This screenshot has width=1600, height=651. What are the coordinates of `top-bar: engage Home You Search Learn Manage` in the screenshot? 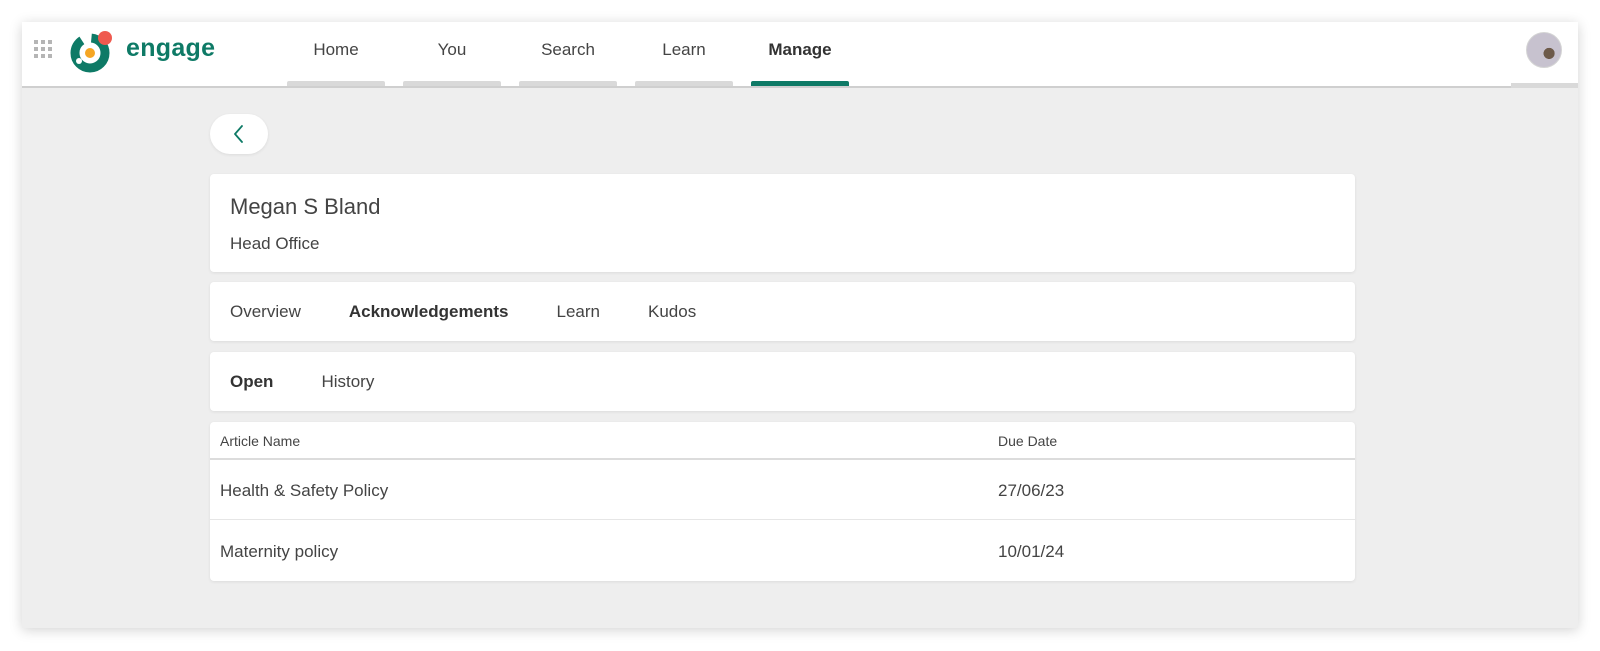 It's located at (800, 55).